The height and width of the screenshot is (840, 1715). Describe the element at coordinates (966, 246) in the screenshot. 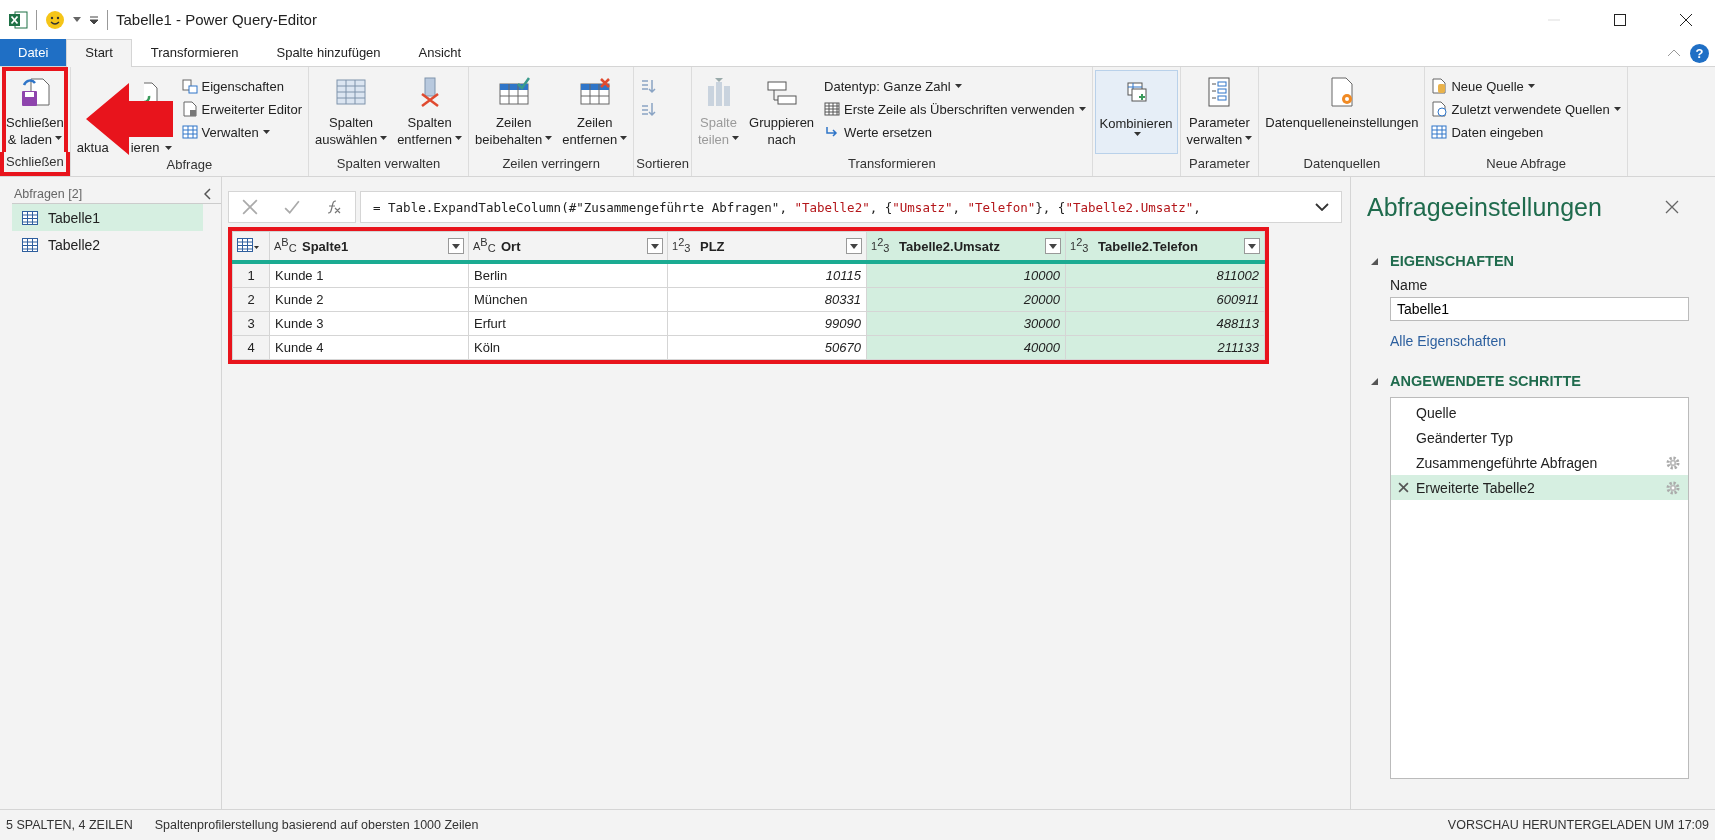

I see `column-header: 123 Tabelle2.Umsatz` at that location.